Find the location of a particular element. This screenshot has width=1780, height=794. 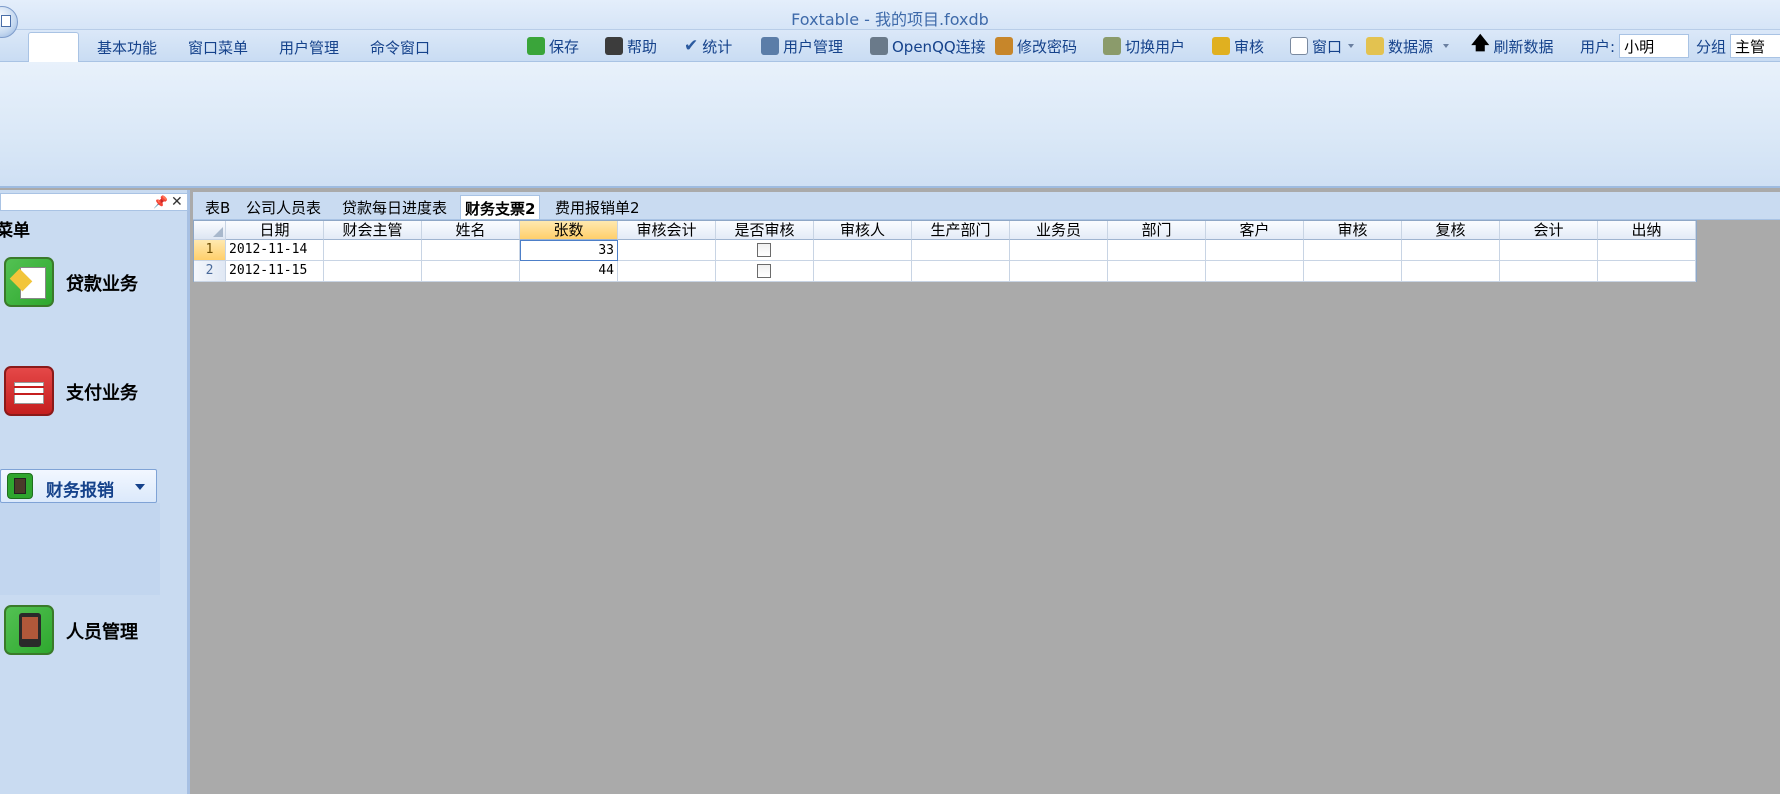

row-header: 1 is located at coordinates (210, 250).